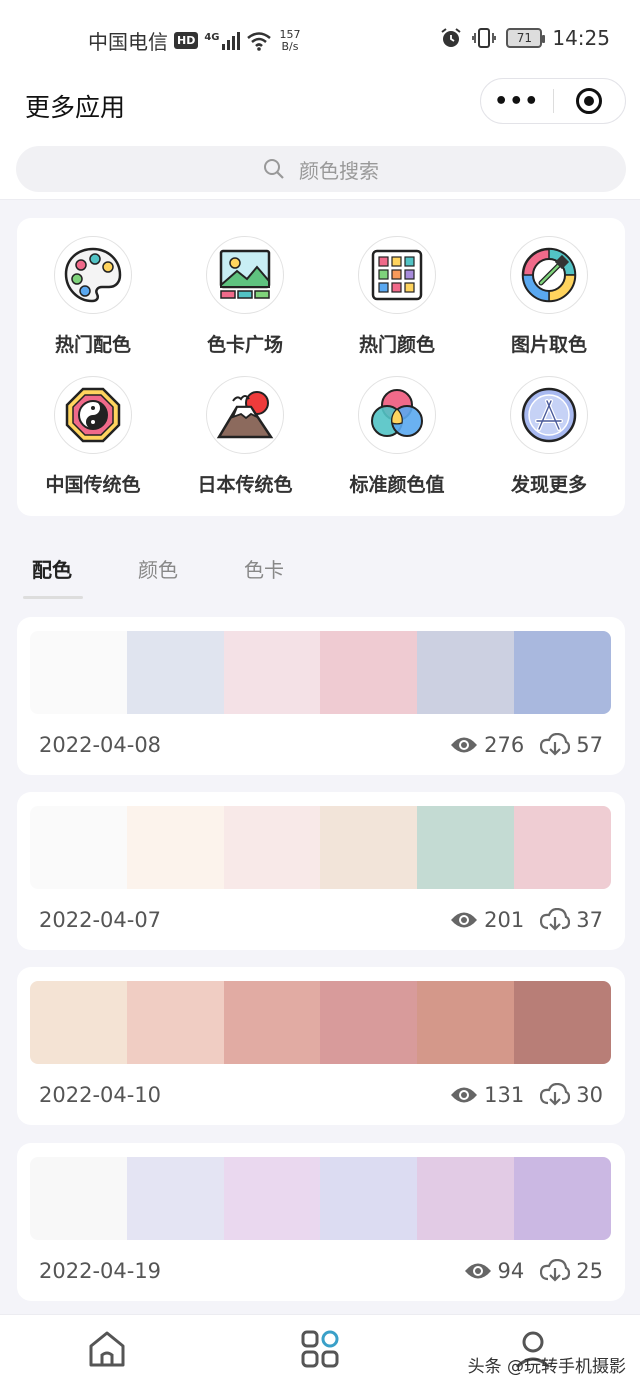  I want to click on palette-icon, so click(93, 275).